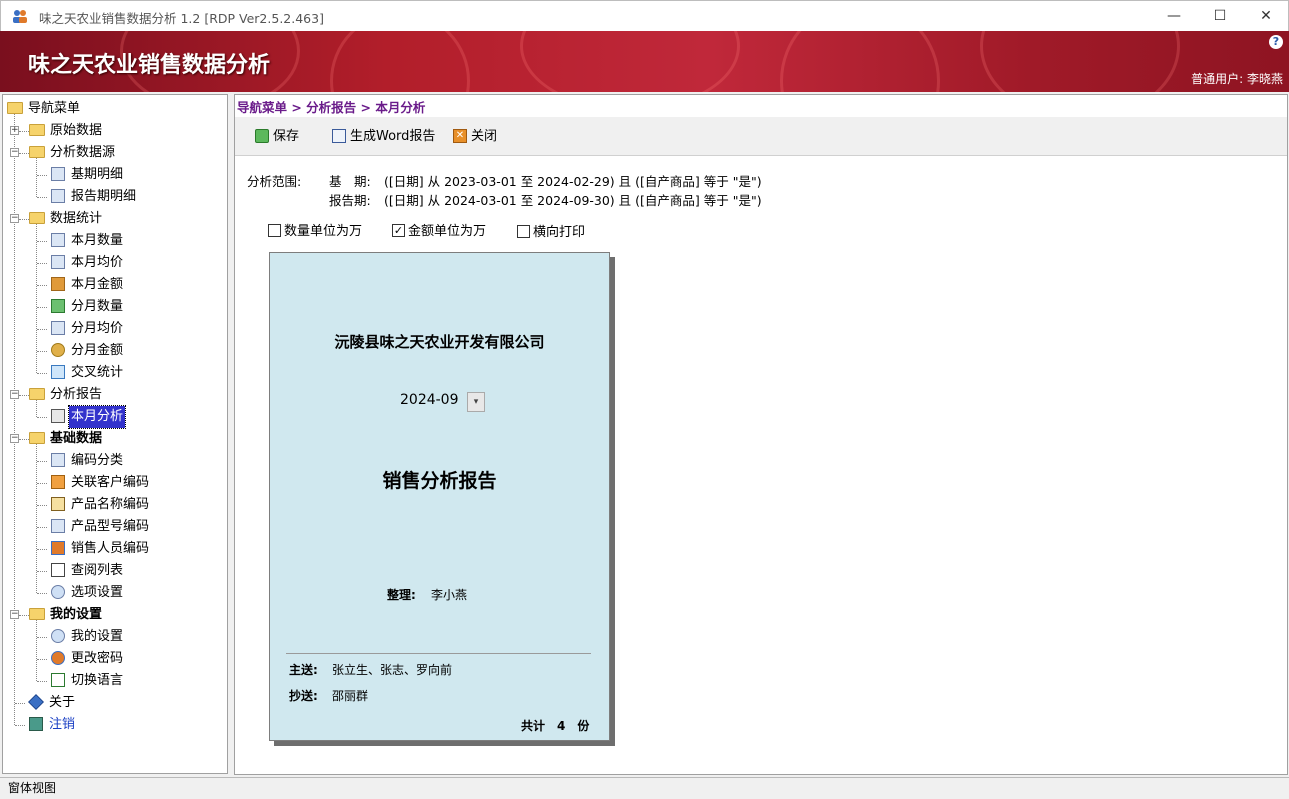 The image size is (1289, 799). Describe the element at coordinates (101, 483) in the screenshot. I see `nav-item-customer-code: 关联客户编码` at that location.